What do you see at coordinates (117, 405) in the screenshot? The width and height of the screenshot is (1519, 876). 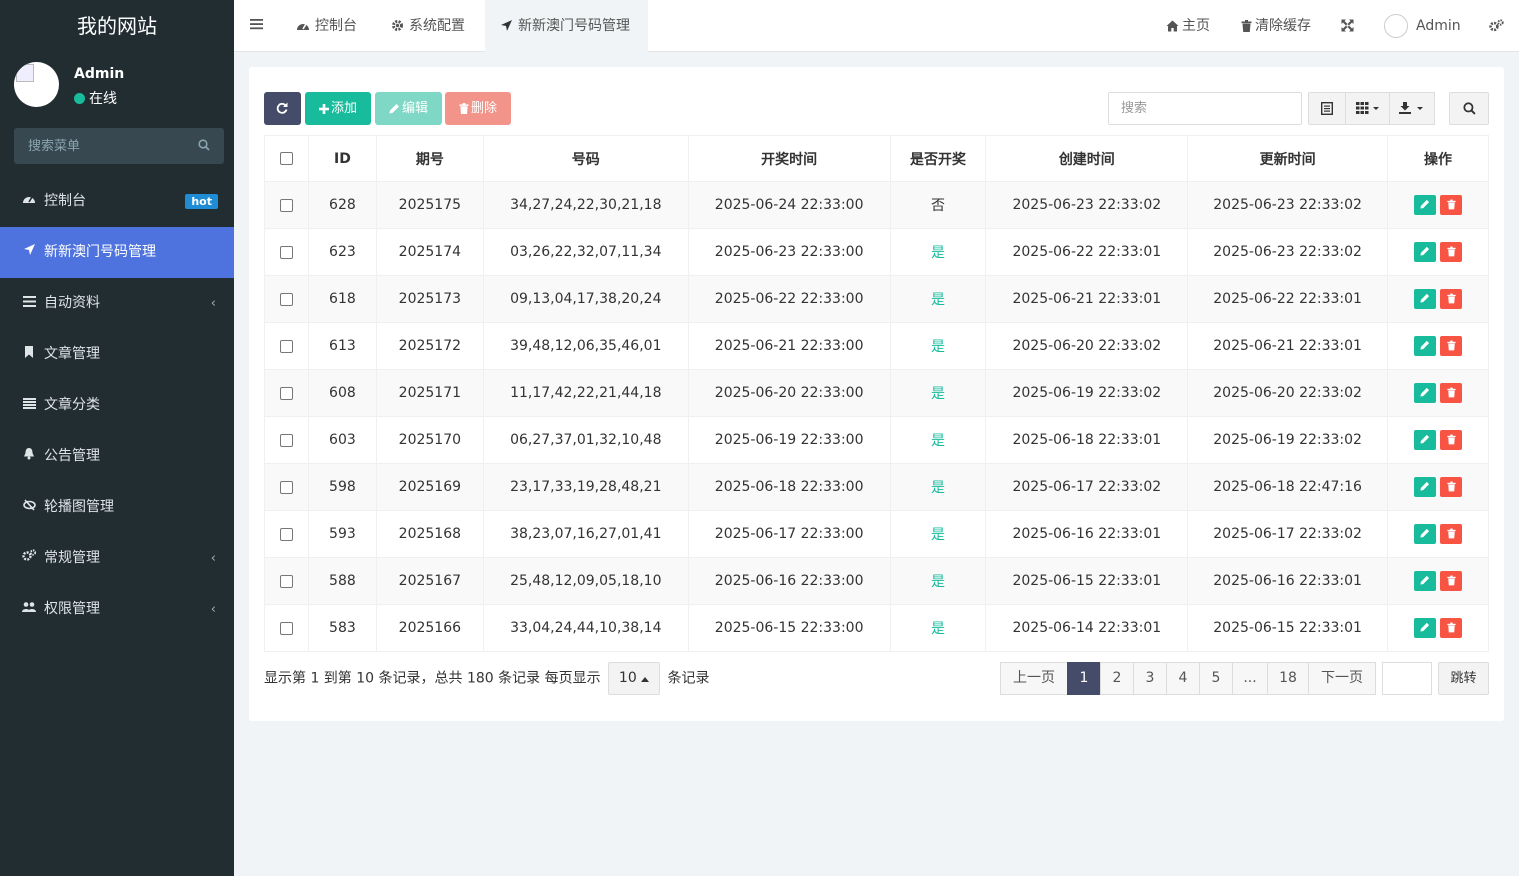 I see `sidebar-item-categories: 文章分类` at bounding box center [117, 405].